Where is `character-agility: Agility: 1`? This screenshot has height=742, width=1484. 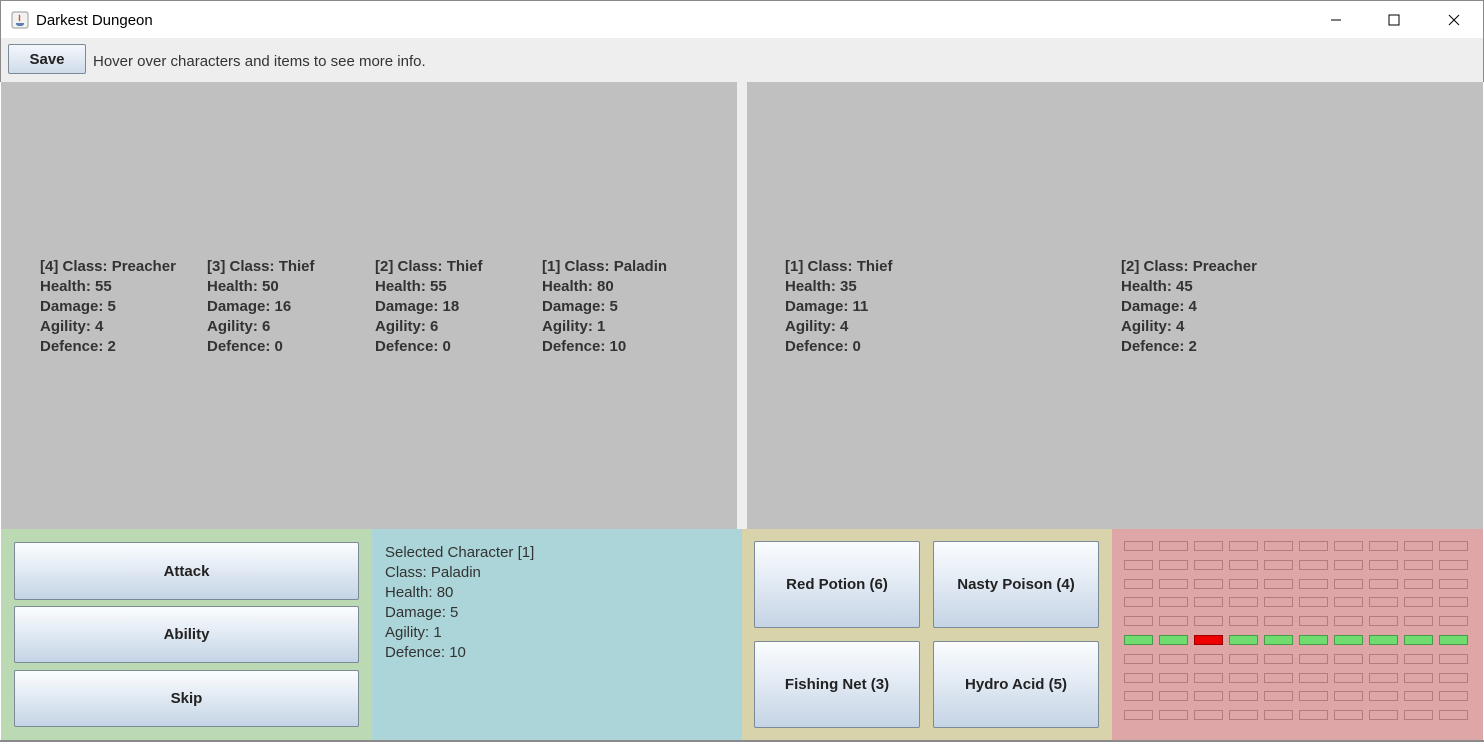 character-agility: Agility: 1 is located at coordinates (574, 326).